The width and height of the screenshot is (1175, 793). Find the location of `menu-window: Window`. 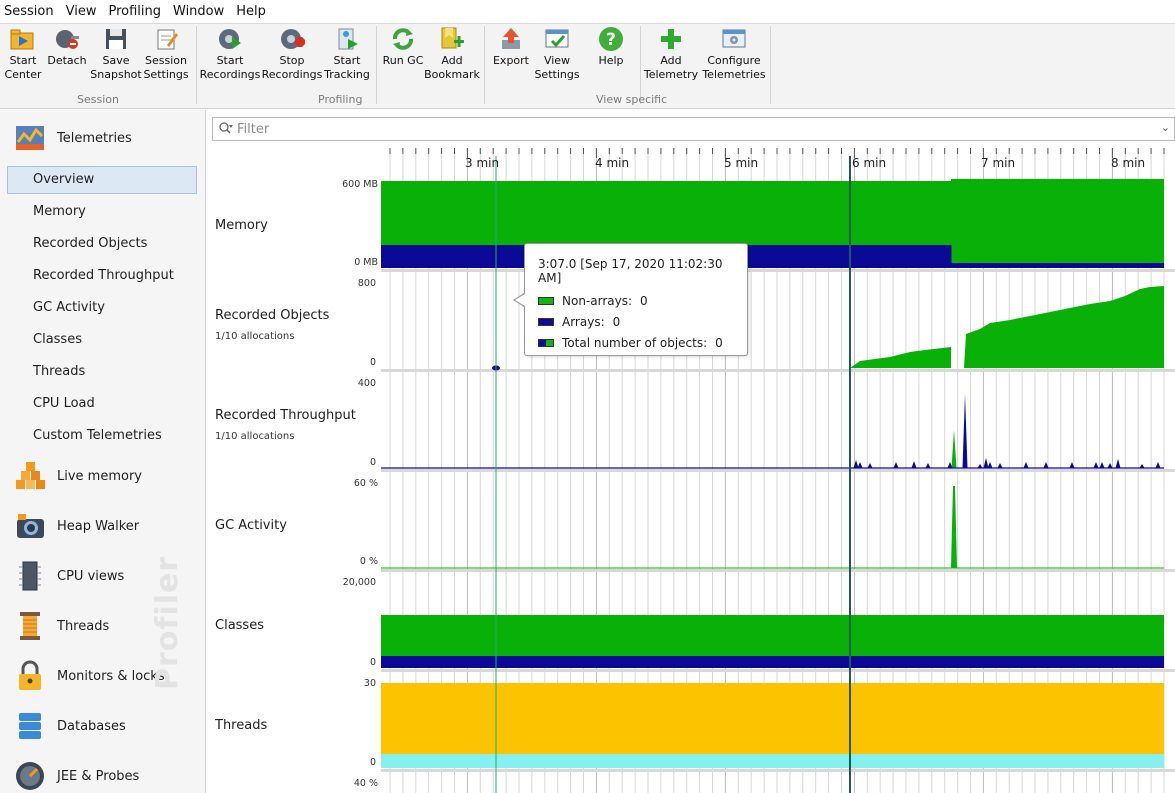

menu-window: Window is located at coordinates (198, 11).